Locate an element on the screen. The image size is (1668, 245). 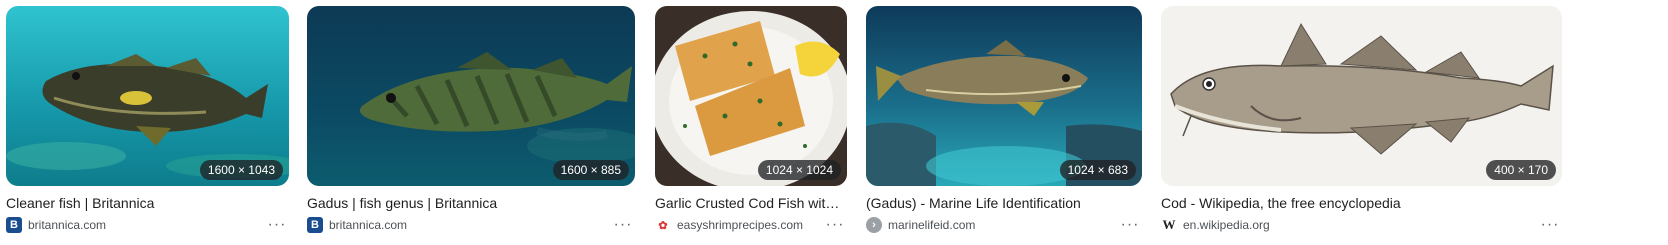
image-dimensions-badge: 1024 × 1024 is located at coordinates (799, 170).